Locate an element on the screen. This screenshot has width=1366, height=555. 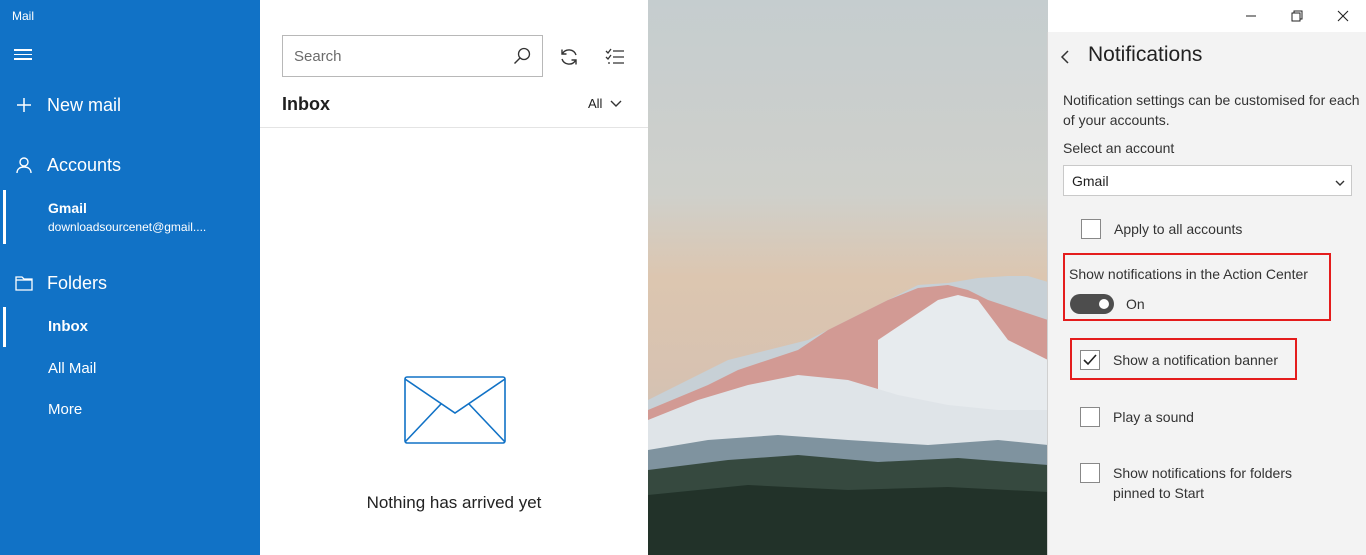
filter-label: All is located at coordinates (595, 103).